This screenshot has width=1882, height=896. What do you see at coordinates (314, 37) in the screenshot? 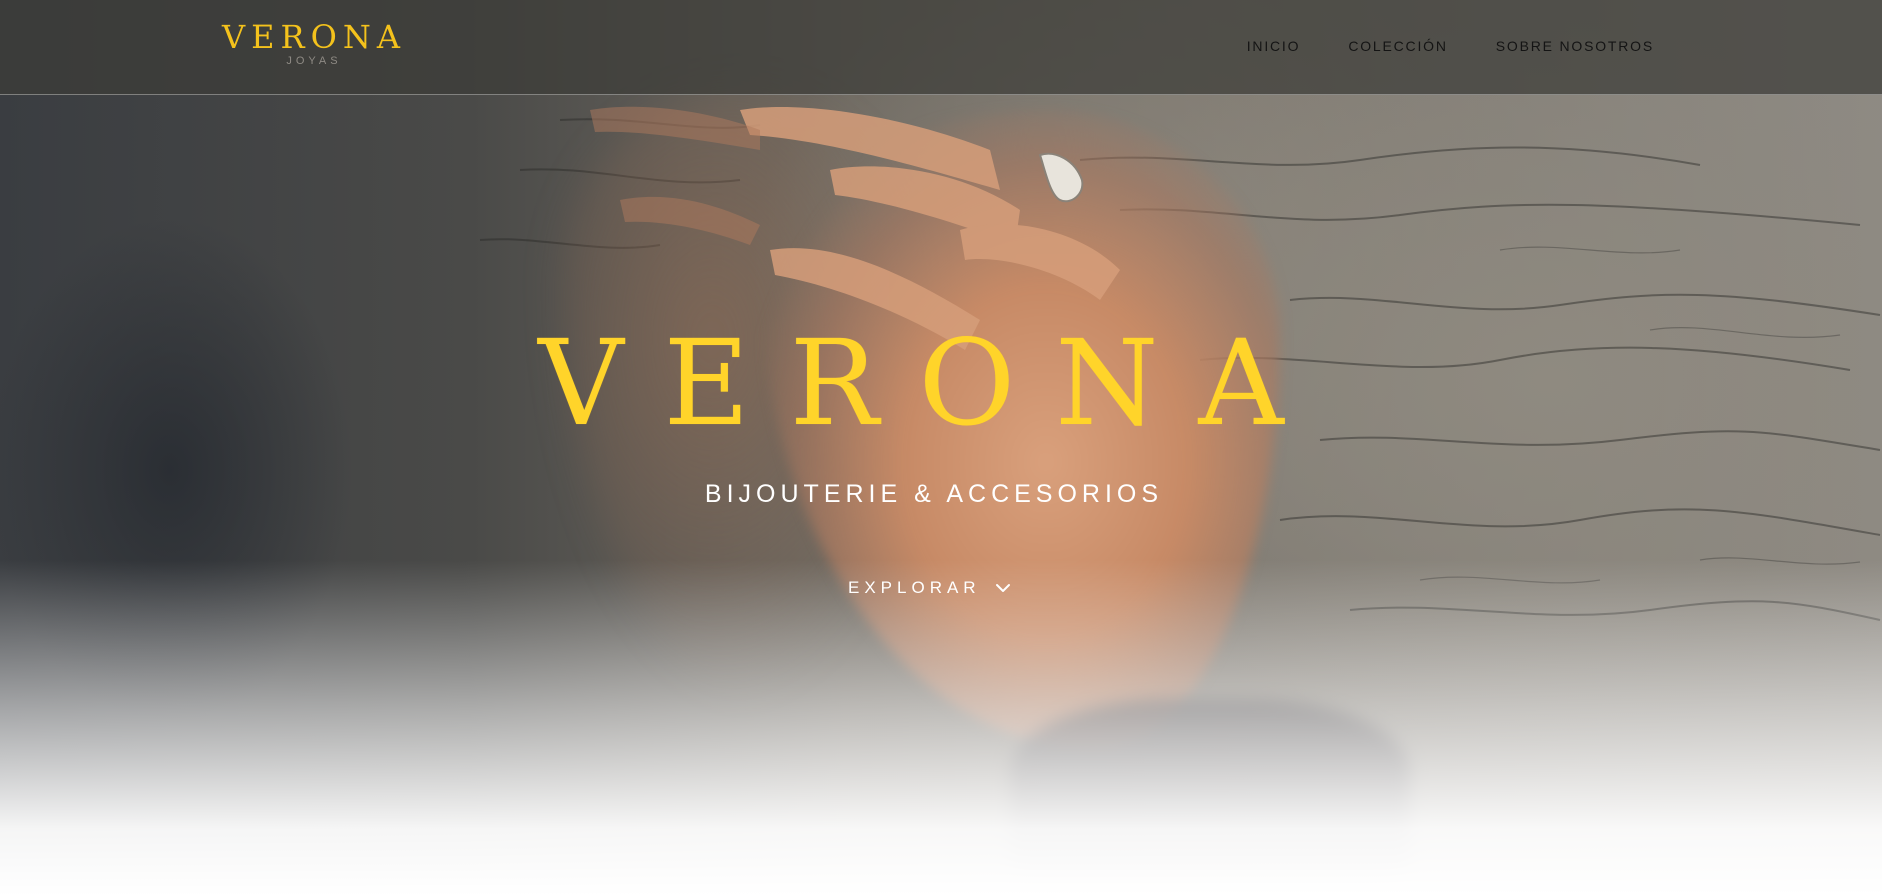
I see `logo-title: VERONA` at bounding box center [314, 37].